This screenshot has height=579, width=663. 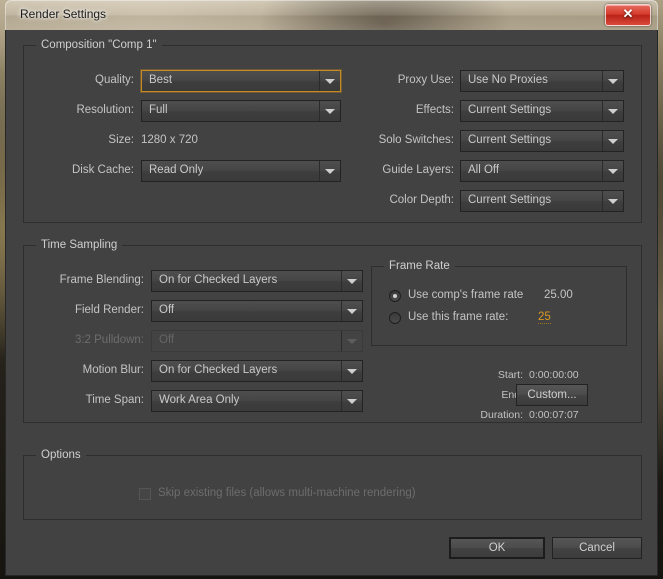 I want to click on time-span-dropdown: Work Area Only, so click(x=257, y=401).